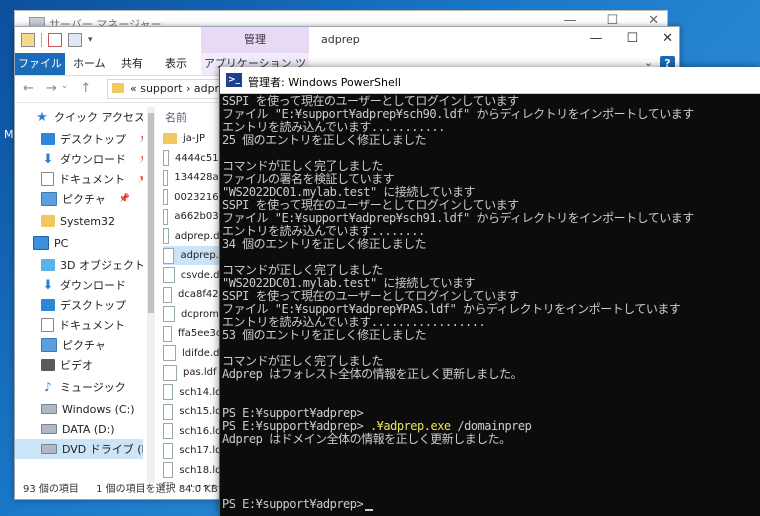 The height and width of the screenshot is (516, 760). Describe the element at coordinates (9, 134) in the screenshot. I see `desktop-label: M` at that location.